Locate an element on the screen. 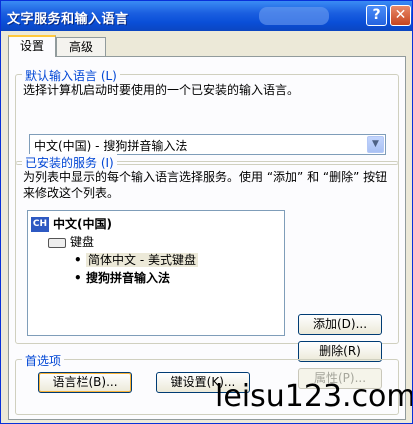 Image resolution: width=413 pixels, height=424 pixels. tree-language-node: CH 中文(中国) is located at coordinates (71, 223).